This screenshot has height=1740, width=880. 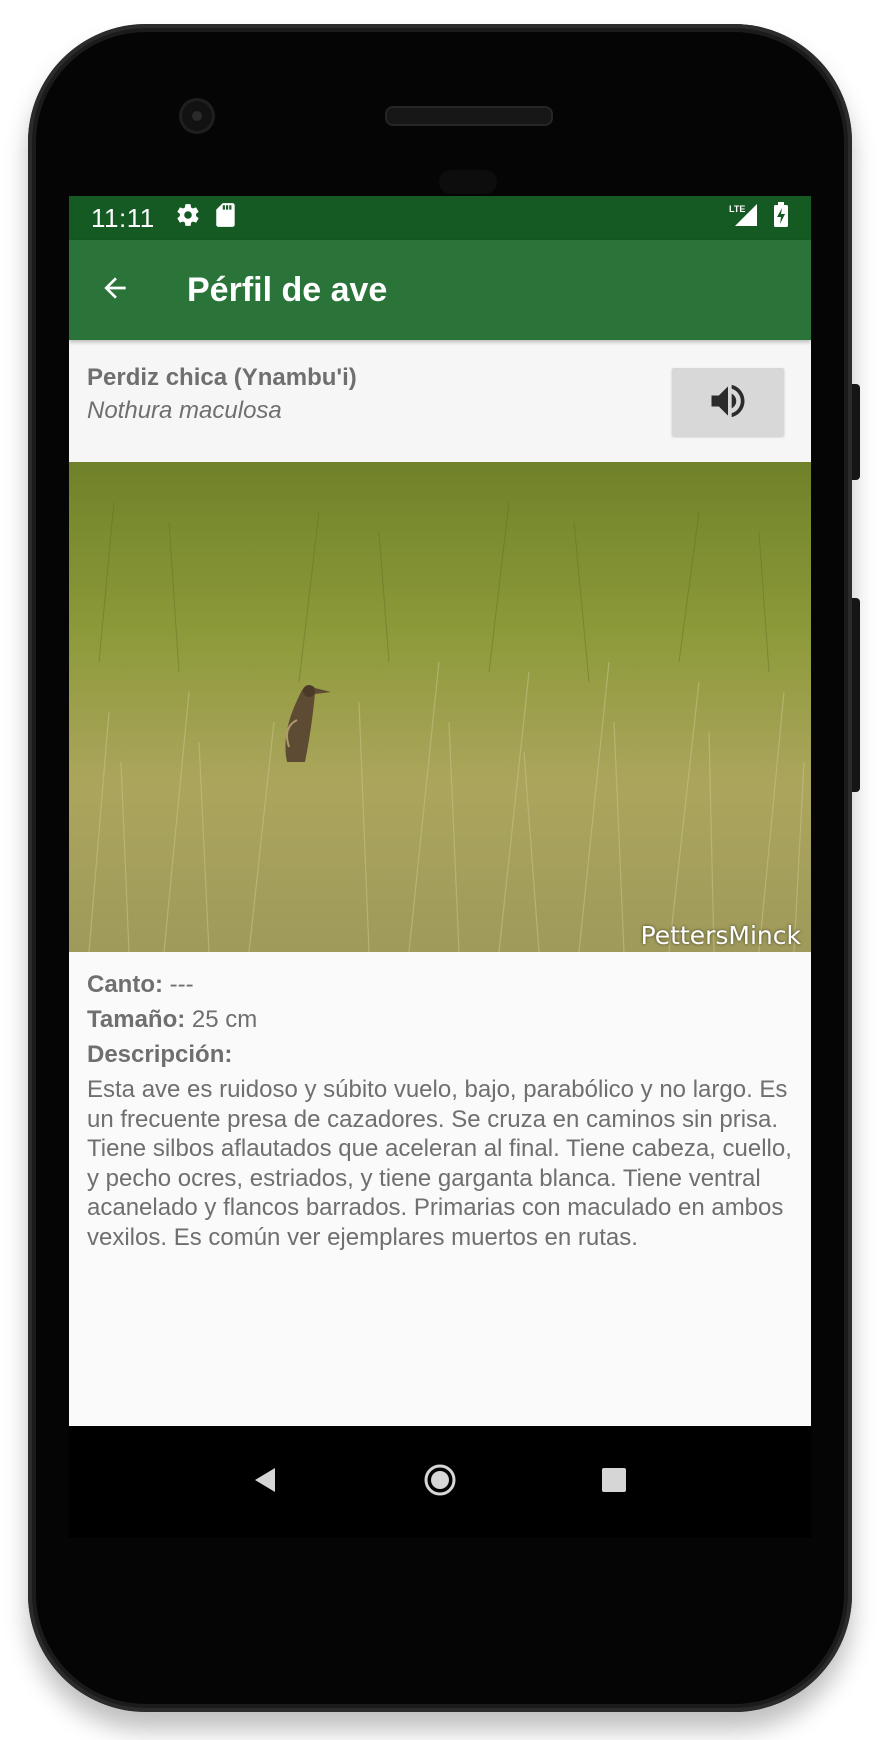 I want to click on size-label: Tamaño:, so click(x=136, y=1019).